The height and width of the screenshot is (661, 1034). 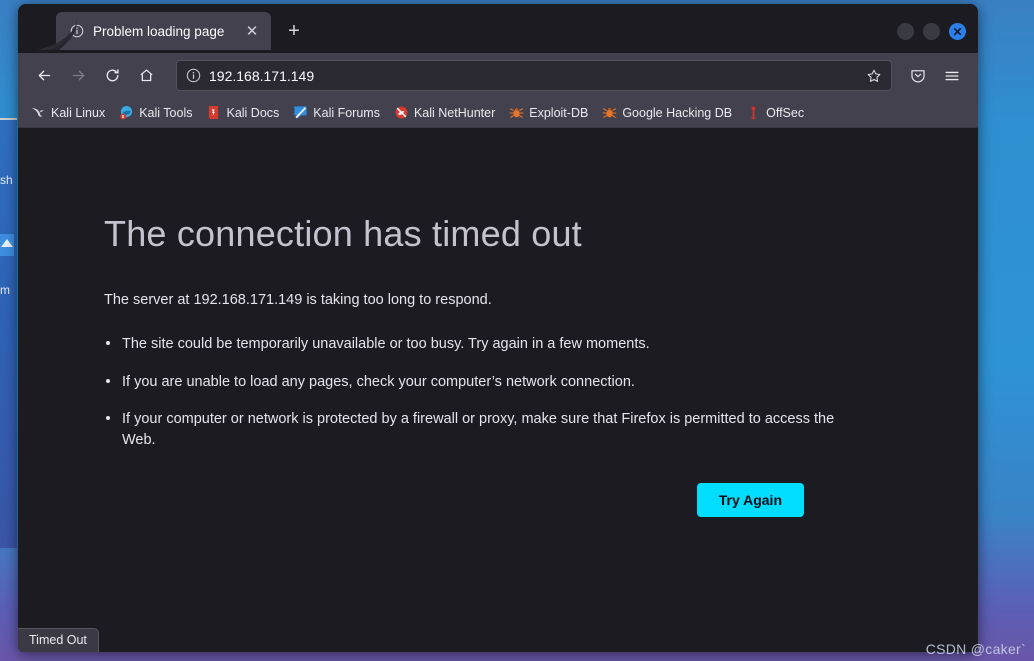 I want to click on offsec-icon, so click(x=753, y=112).